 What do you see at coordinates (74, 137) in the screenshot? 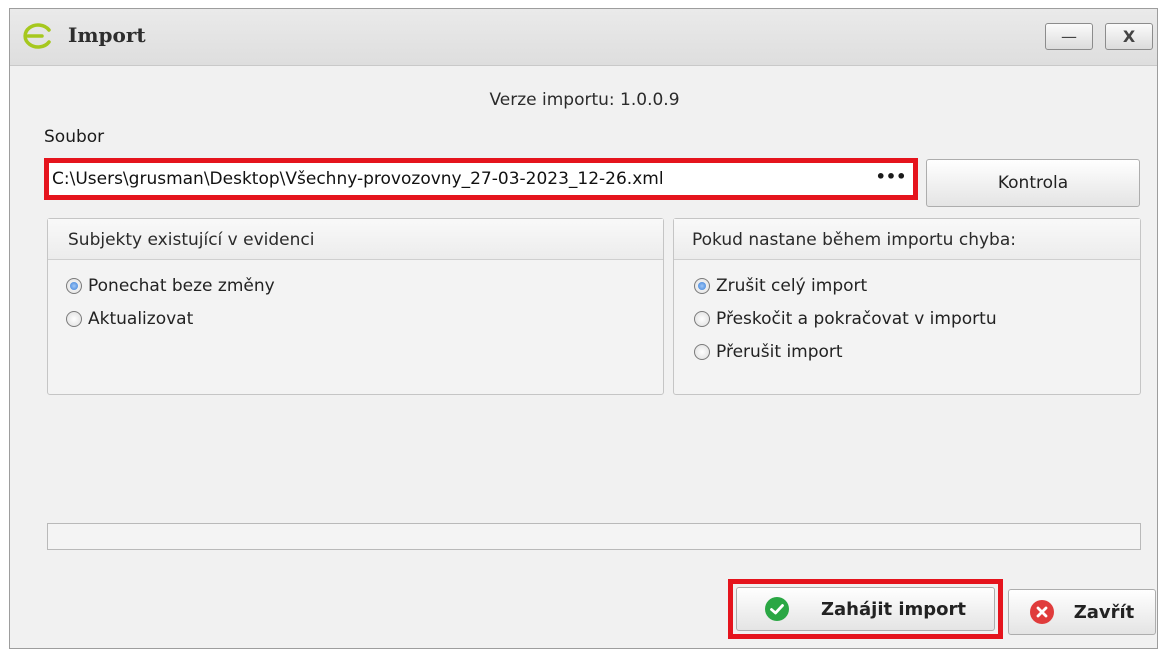
I see `file-label: Soubor` at bounding box center [74, 137].